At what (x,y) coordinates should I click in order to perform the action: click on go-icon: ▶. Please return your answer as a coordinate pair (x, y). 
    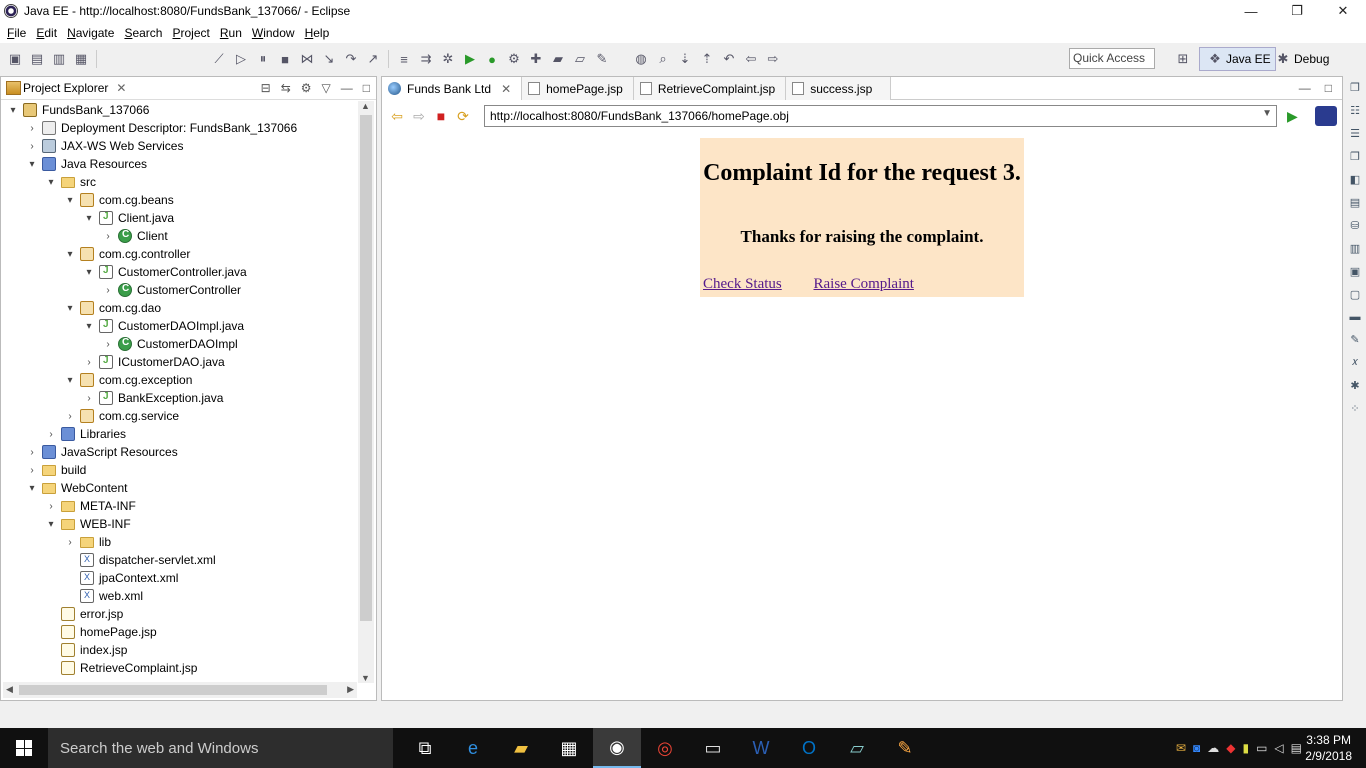
    Looking at the image, I should click on (1292, 116).